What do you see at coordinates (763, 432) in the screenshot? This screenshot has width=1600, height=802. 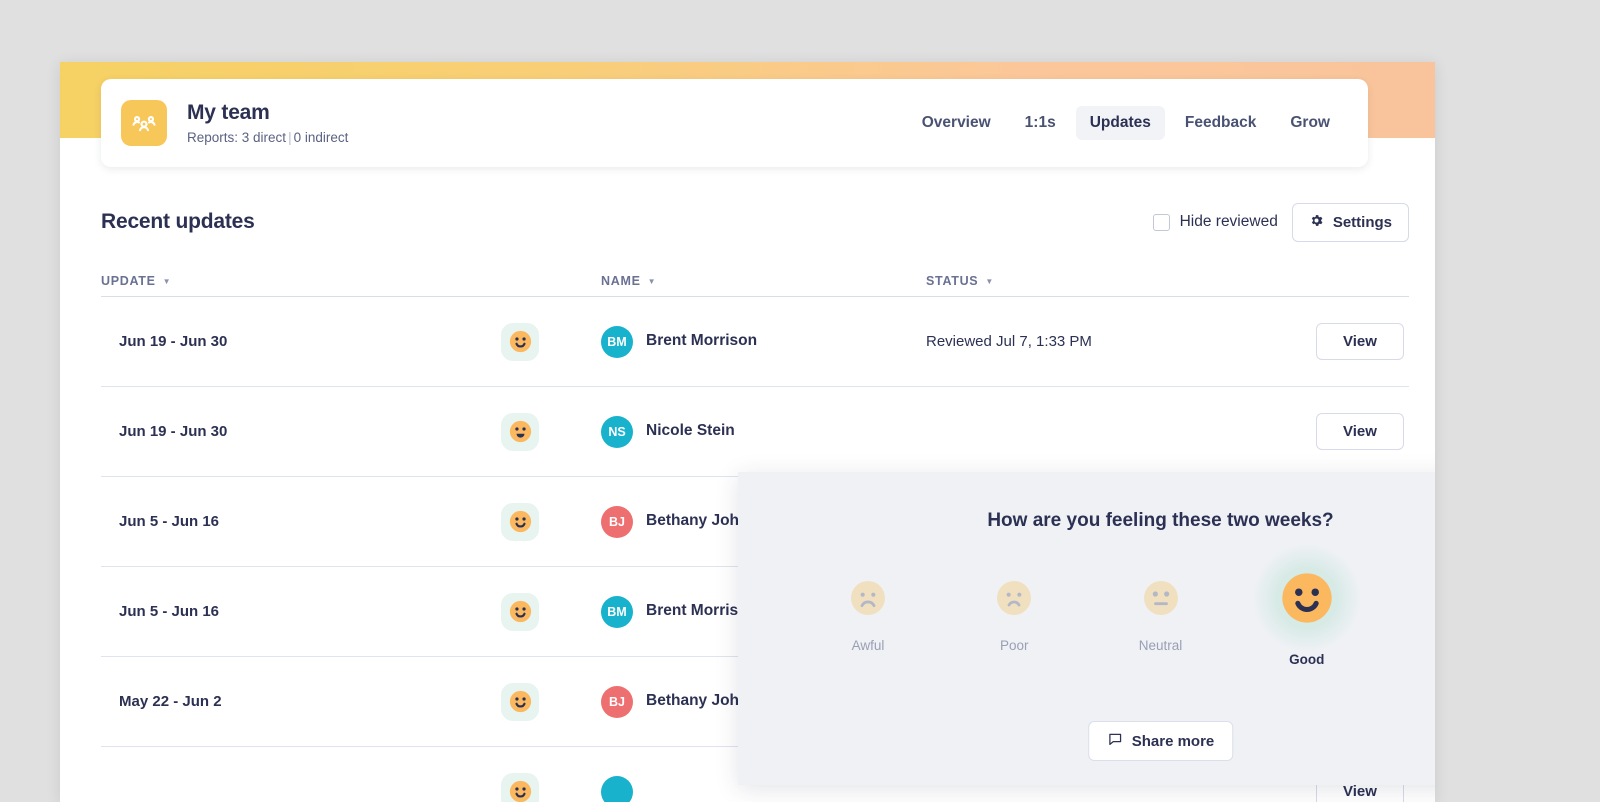 I see `row-person: NS Nicole Stein` at bounding box center [763, 432].